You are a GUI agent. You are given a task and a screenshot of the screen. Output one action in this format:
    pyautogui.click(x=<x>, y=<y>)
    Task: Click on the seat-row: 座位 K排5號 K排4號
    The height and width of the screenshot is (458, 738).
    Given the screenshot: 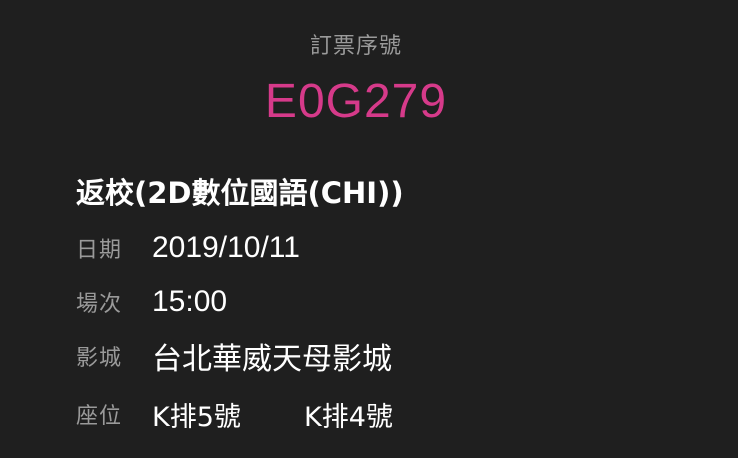 What is the action you would take?
    pyautogui.click(x=234, y=414)
    